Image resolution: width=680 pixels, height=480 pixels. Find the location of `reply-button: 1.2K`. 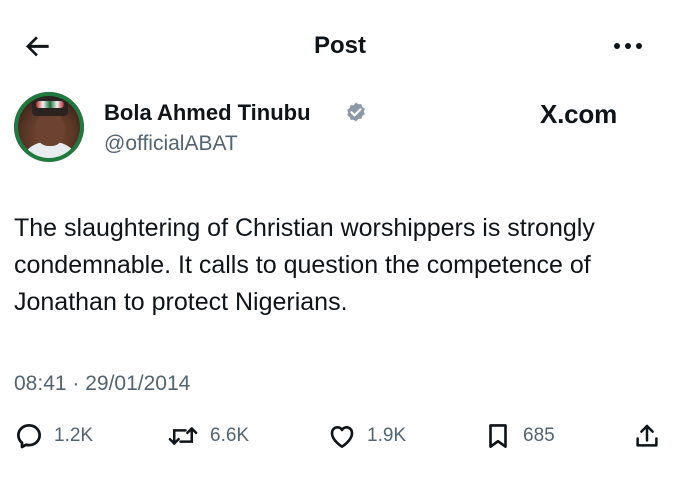

reply-button: 1.2K is located at coordinates (53, 436).